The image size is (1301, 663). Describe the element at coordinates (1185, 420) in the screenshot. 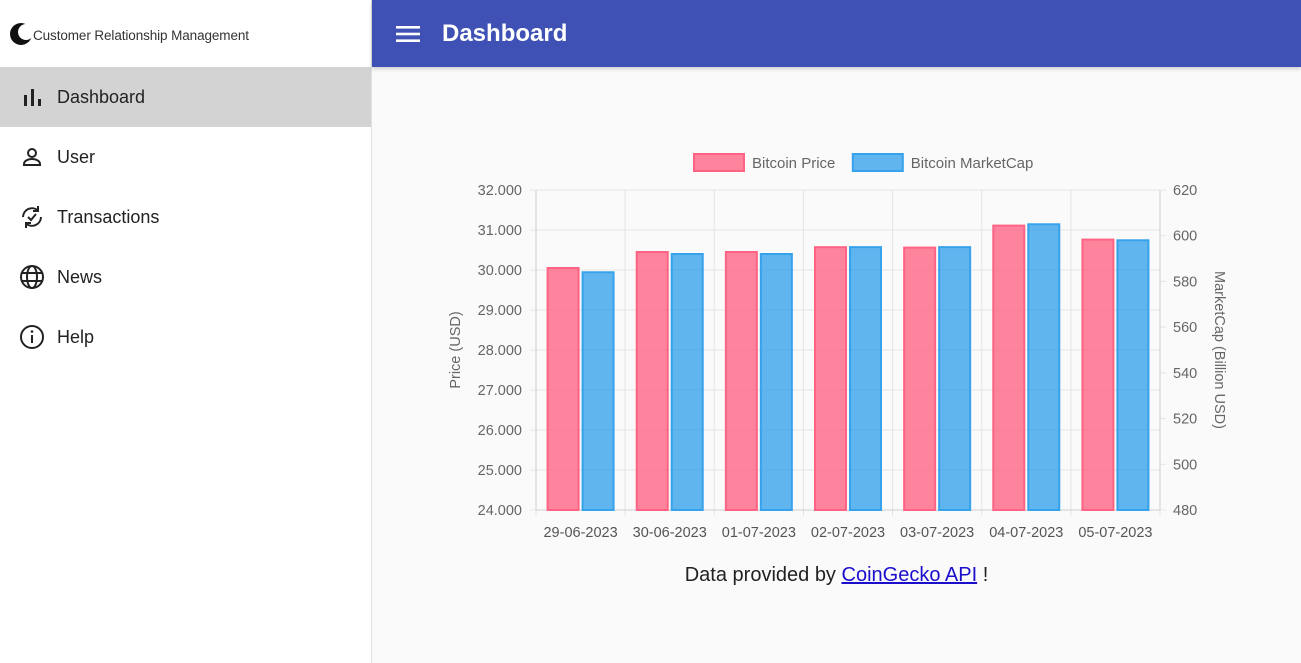

I see `y-right-tick-label: 520` at that location.